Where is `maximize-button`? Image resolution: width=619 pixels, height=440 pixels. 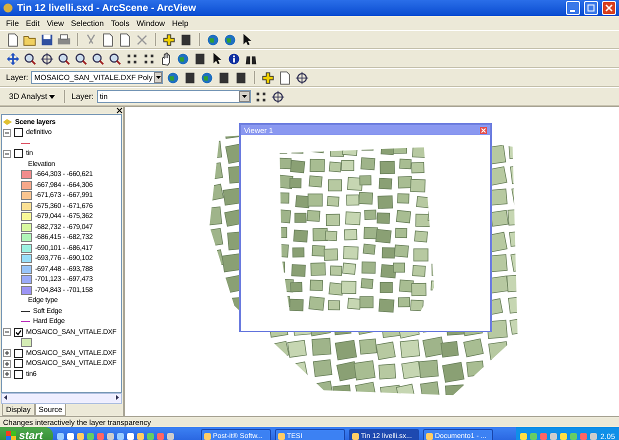
maximize-button is located at coordinates (591, 8).